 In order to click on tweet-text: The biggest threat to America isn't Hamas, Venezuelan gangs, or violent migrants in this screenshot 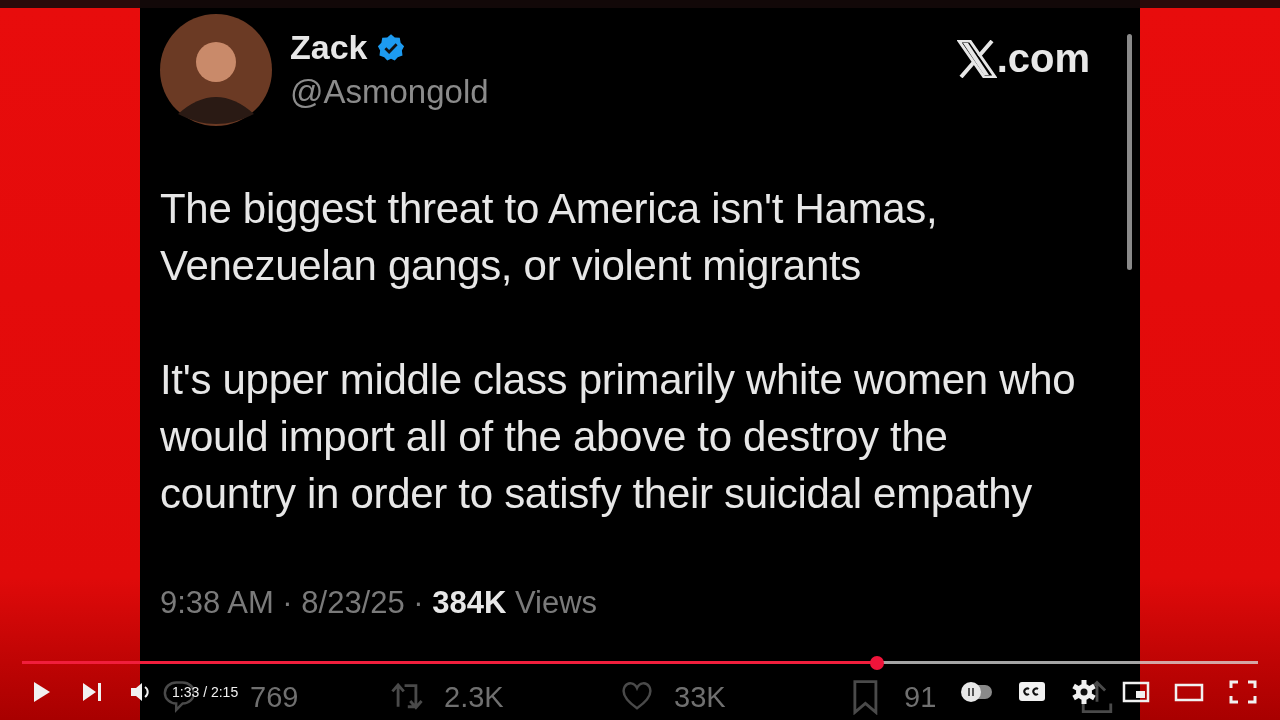, I will do `click(549, 237)`.